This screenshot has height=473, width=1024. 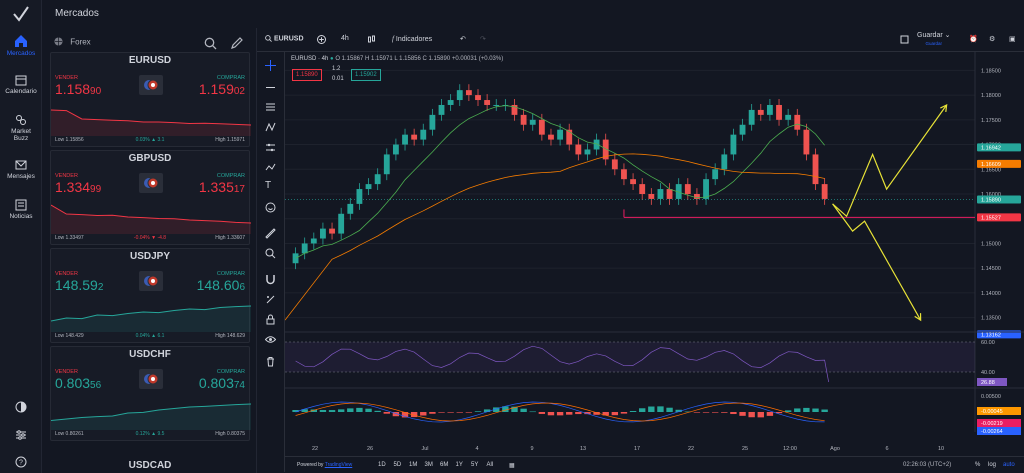 What do you see at coordinates (338, 79) in the screenshot?
I see `lot-size: 0.01` at bounding box center [338, 79].